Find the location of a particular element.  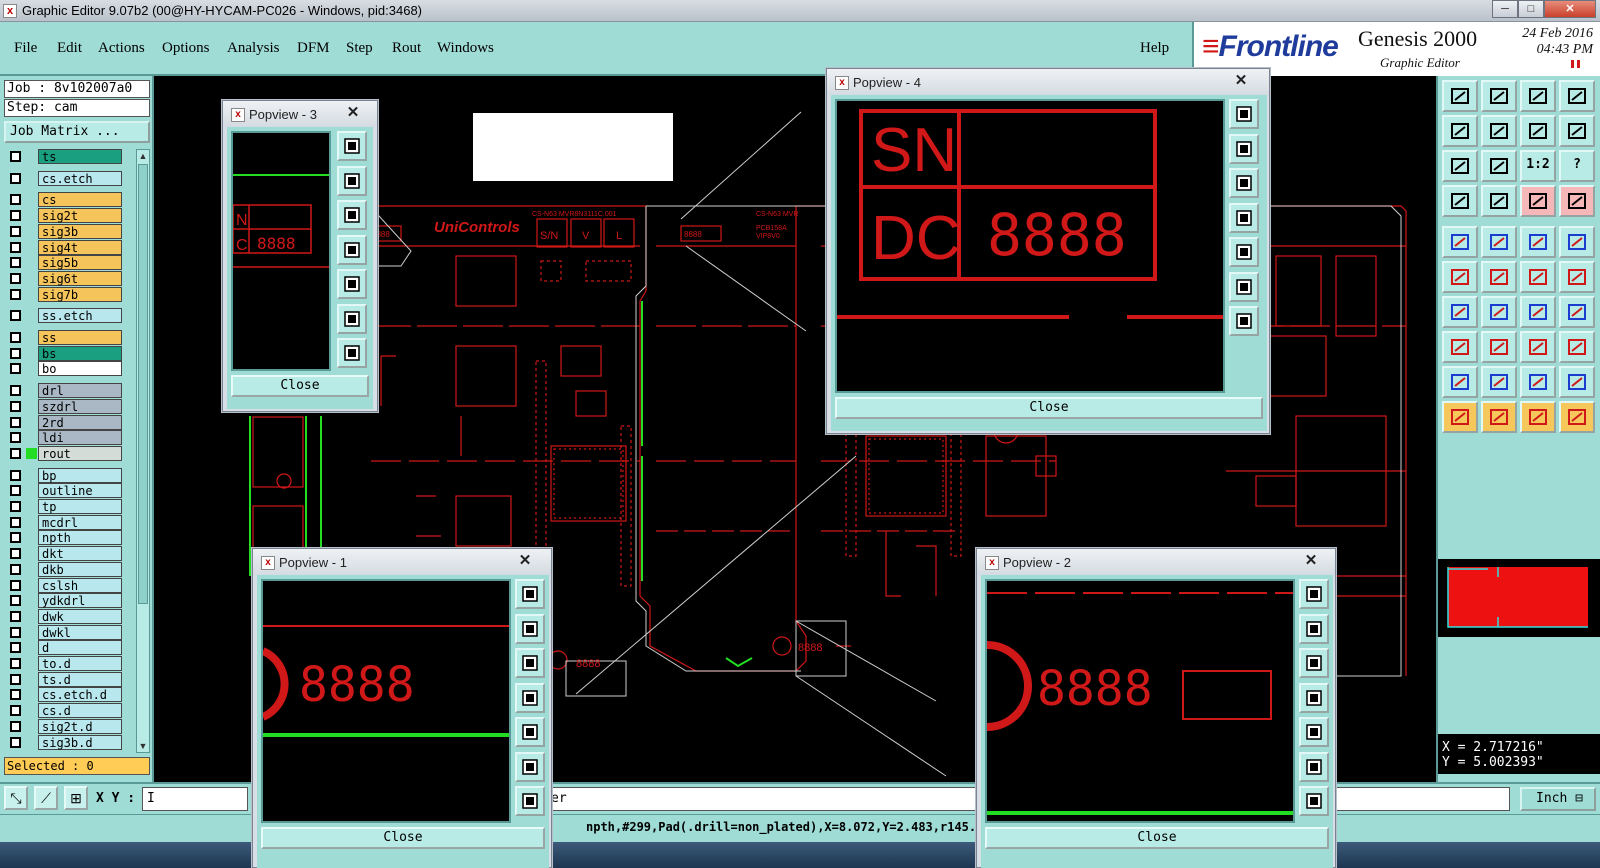

popview-1-pan-right-icon is located at coordinates (530, 732).